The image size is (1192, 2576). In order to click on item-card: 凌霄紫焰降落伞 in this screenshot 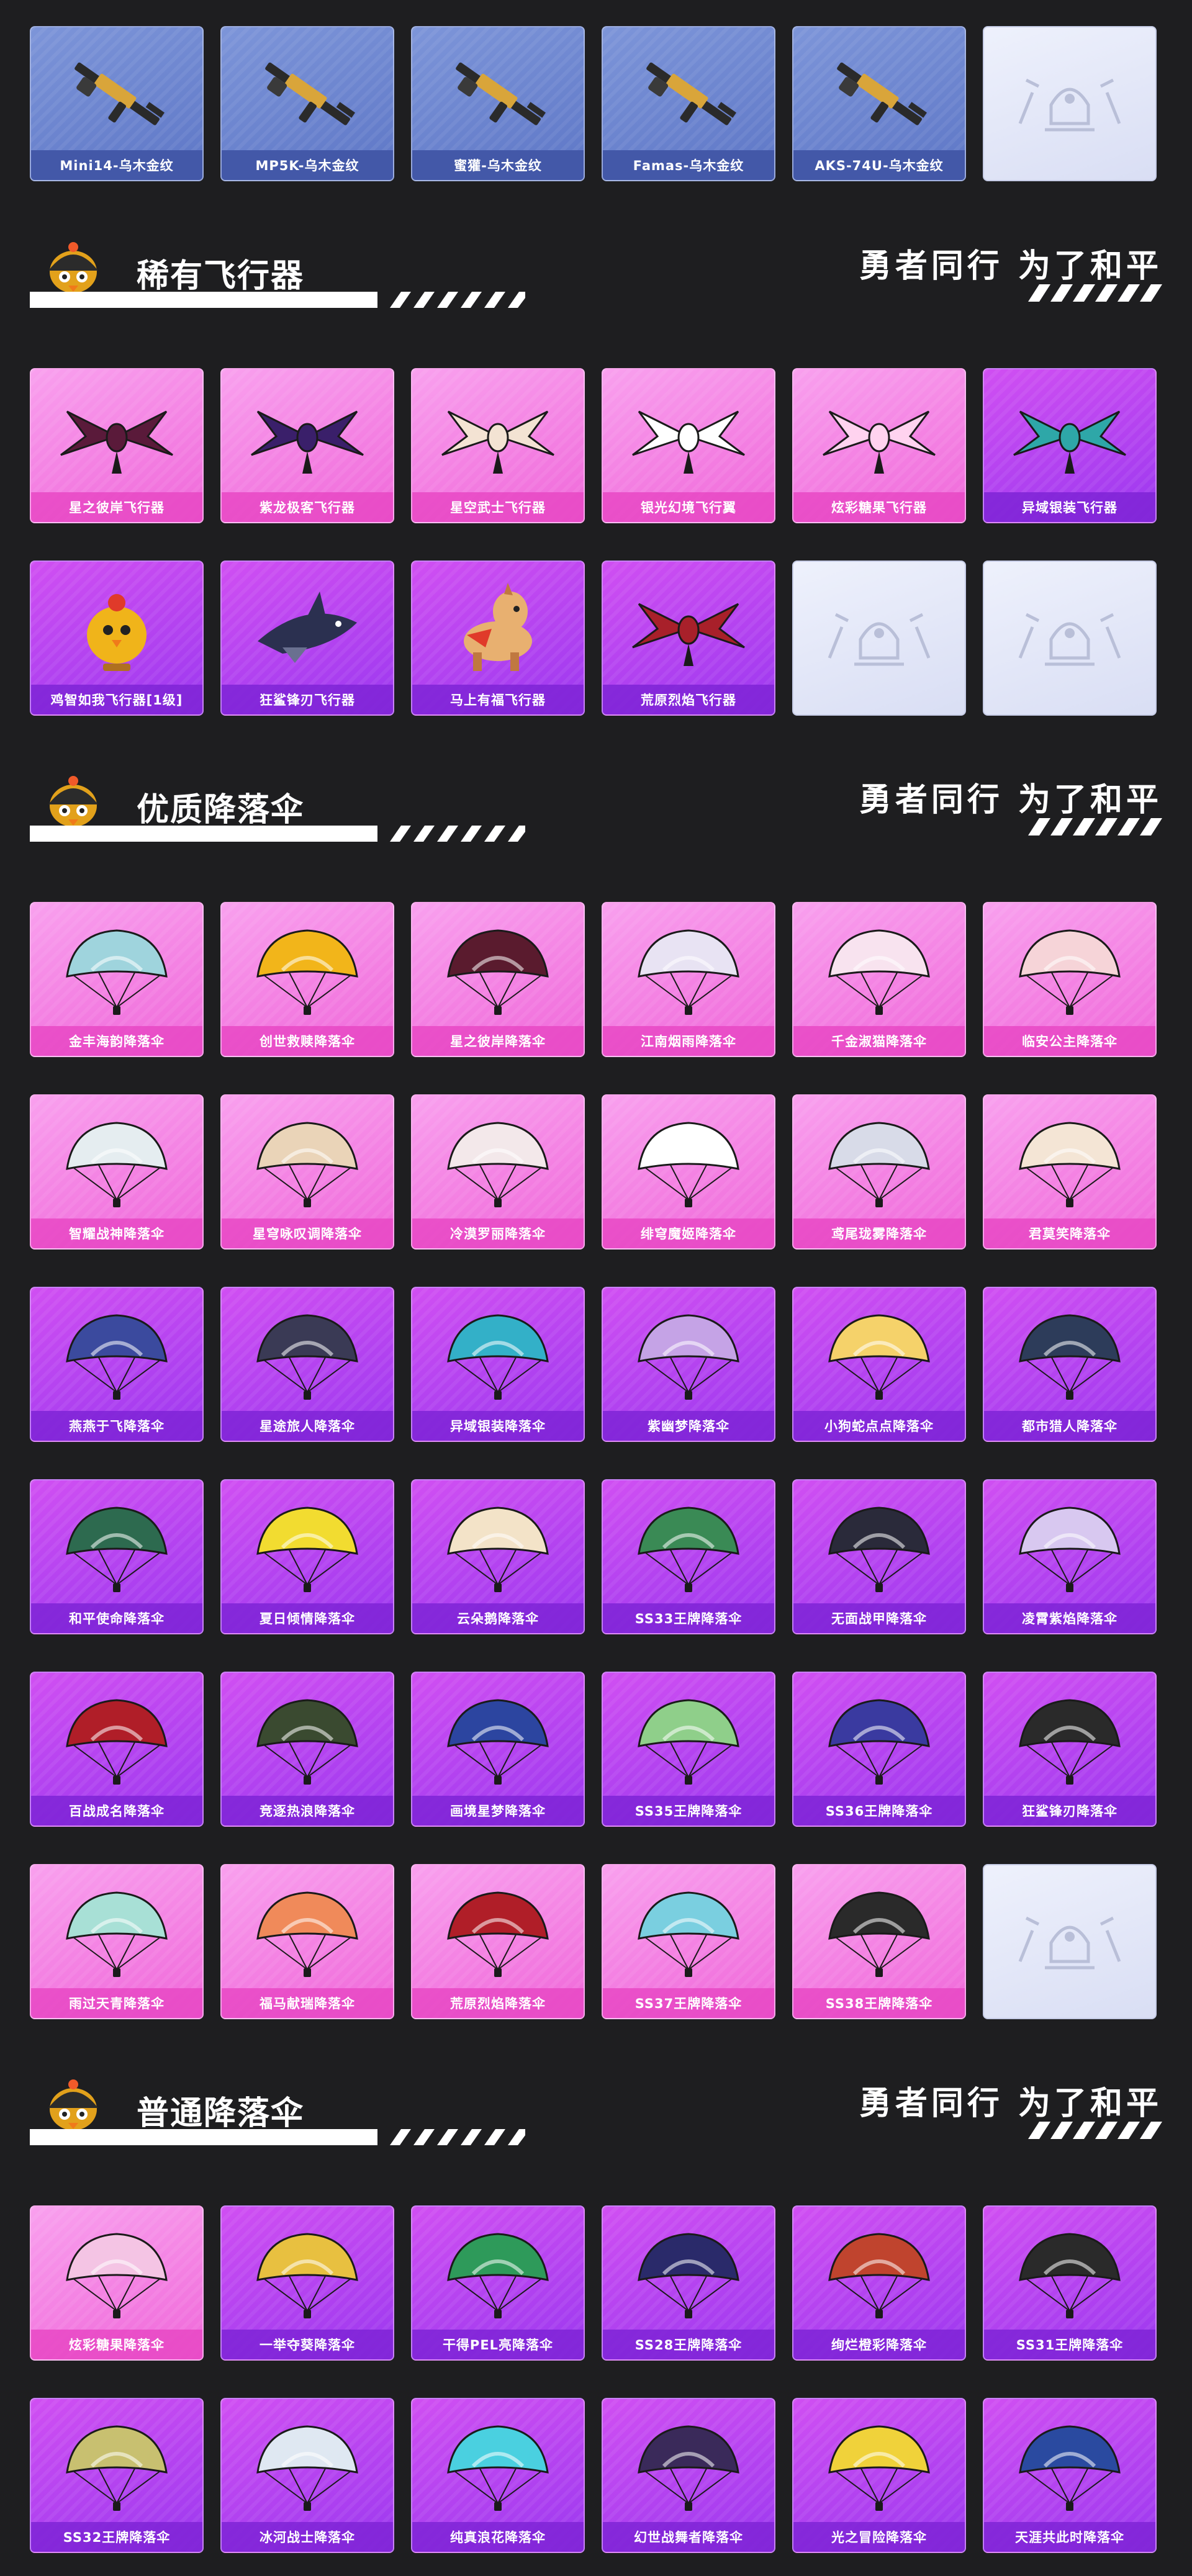, I will do `click(1070, 1556)`.